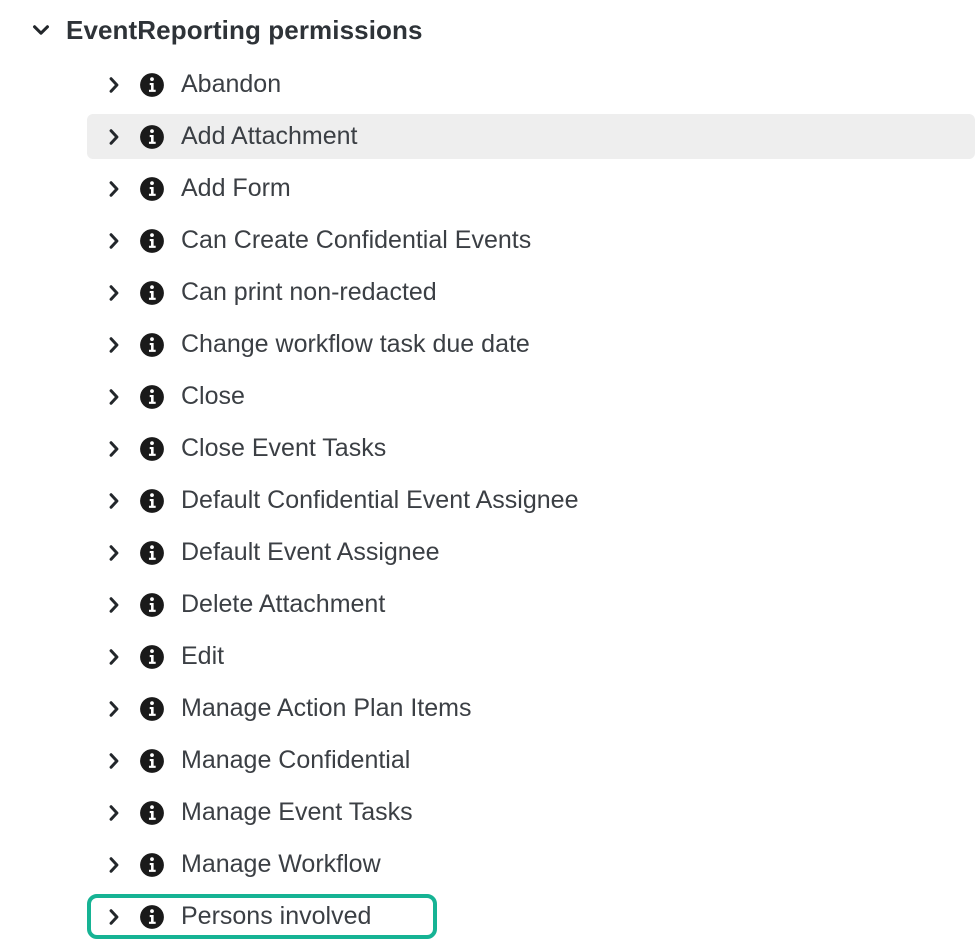 The image size is (975, 943). I want to click on permission-label: Default Event Assignee, so click(310, 552).